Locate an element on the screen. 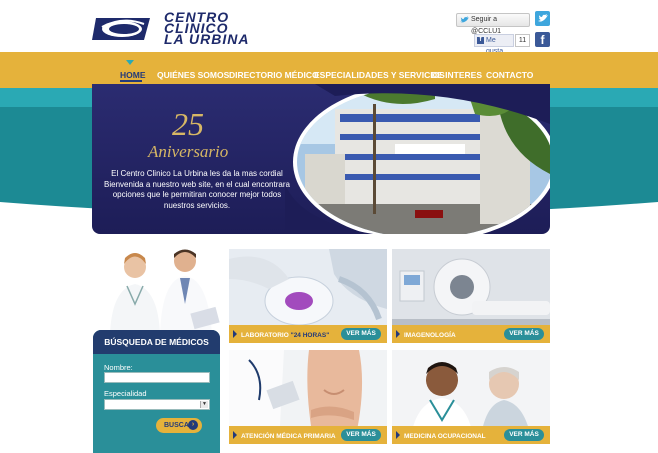  doctor-search-title: BÚSQUEDA DE MÉDICOS is located at coordinates (156, 342).